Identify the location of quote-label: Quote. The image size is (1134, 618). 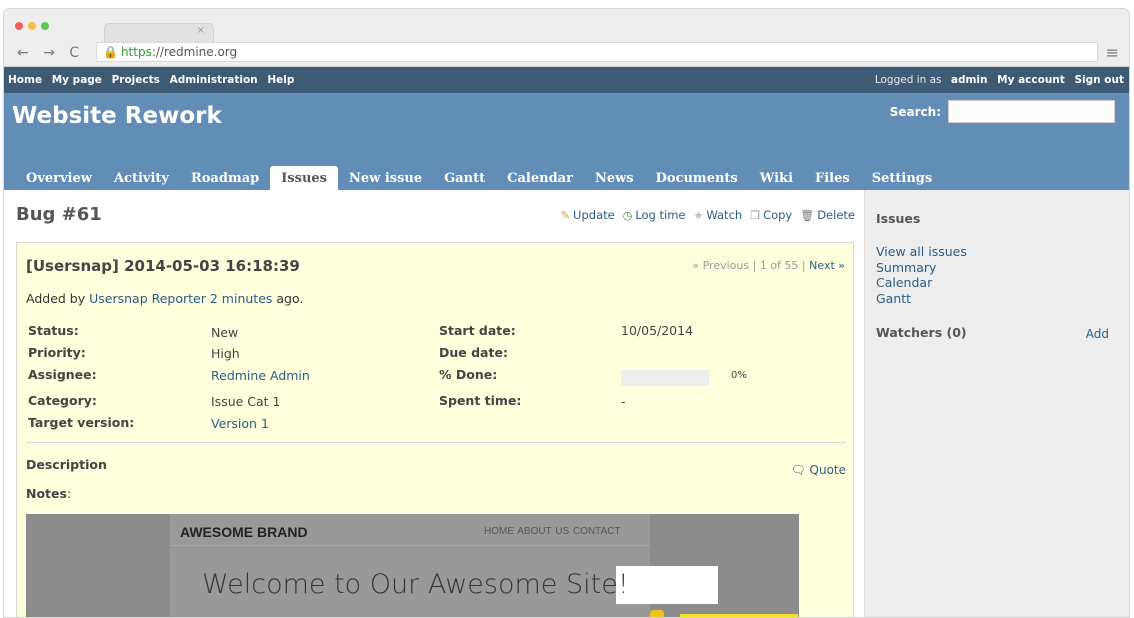
(827, 470).